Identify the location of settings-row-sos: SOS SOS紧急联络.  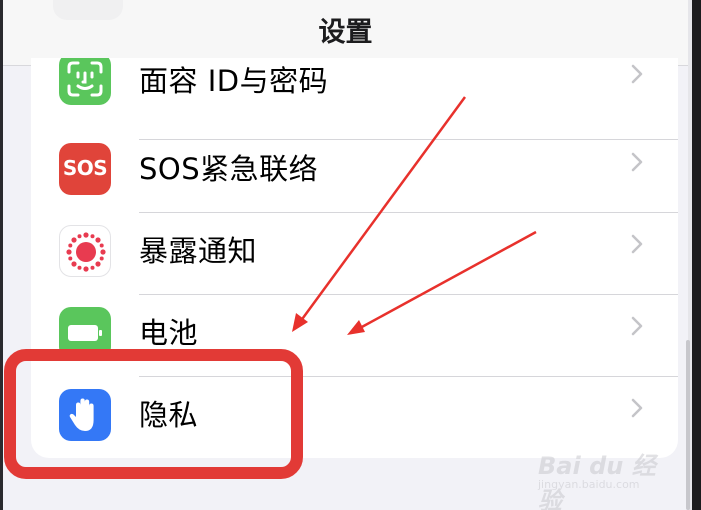
(354, 172).